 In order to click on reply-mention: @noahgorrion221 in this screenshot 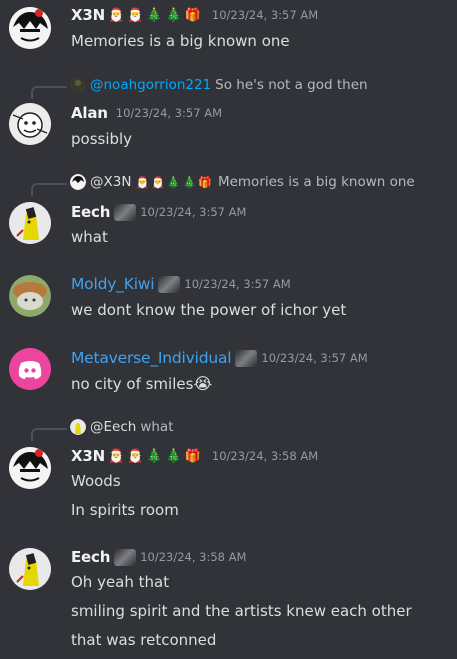, I will do `click(150, 85)`.